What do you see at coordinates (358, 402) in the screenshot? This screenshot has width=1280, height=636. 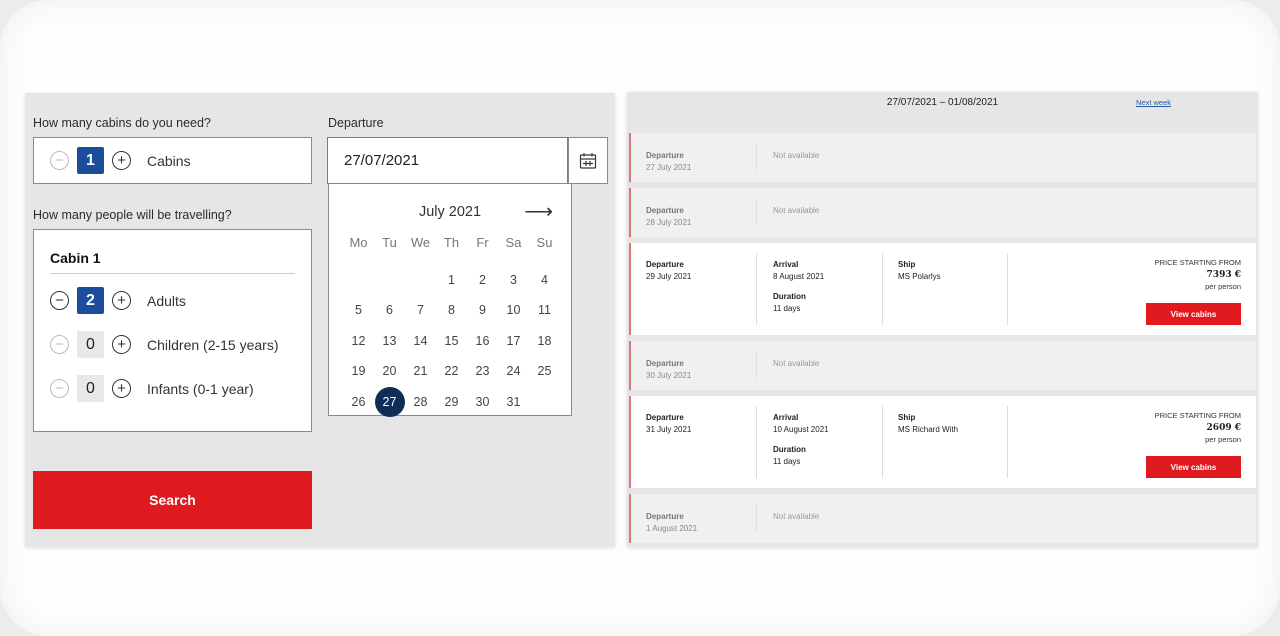 I see `calendar-day: 26` at bounding box center [358, 402].